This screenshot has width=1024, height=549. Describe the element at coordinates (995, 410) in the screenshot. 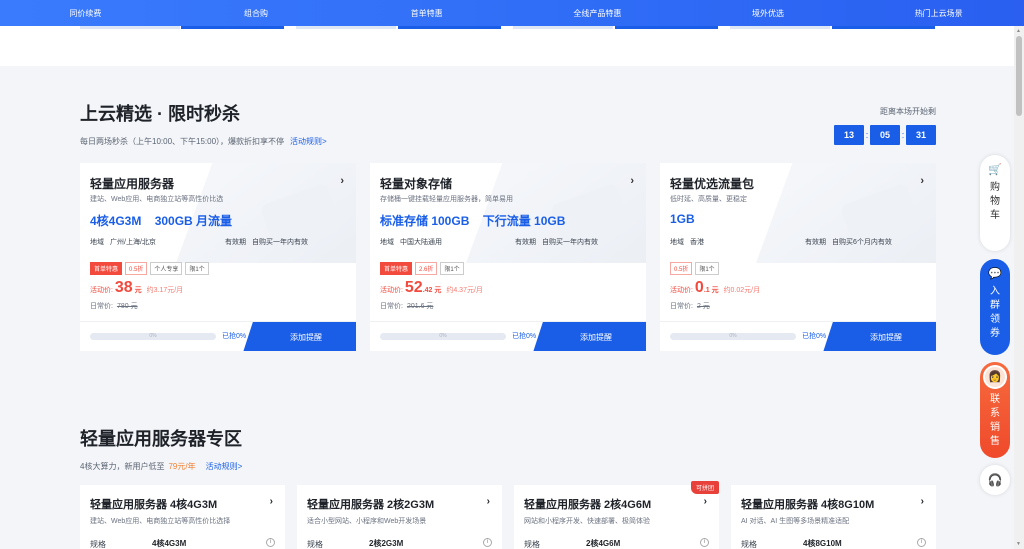

I see `contact-sales-button: 👩 联 系 销 售` at that location.